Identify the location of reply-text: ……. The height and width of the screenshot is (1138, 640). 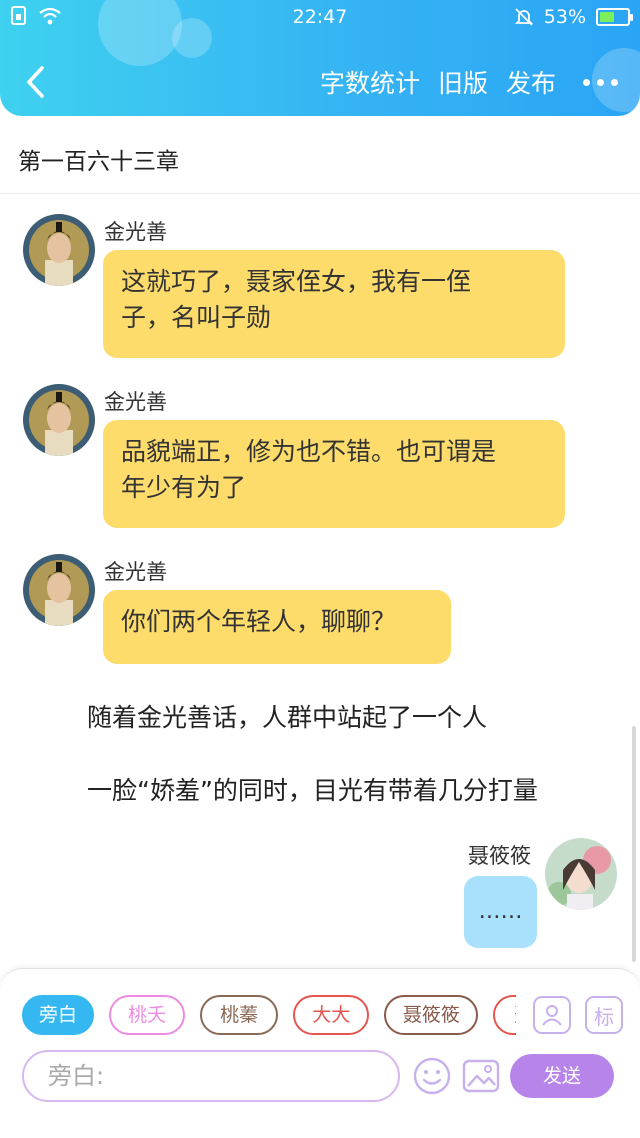
(500, 911).